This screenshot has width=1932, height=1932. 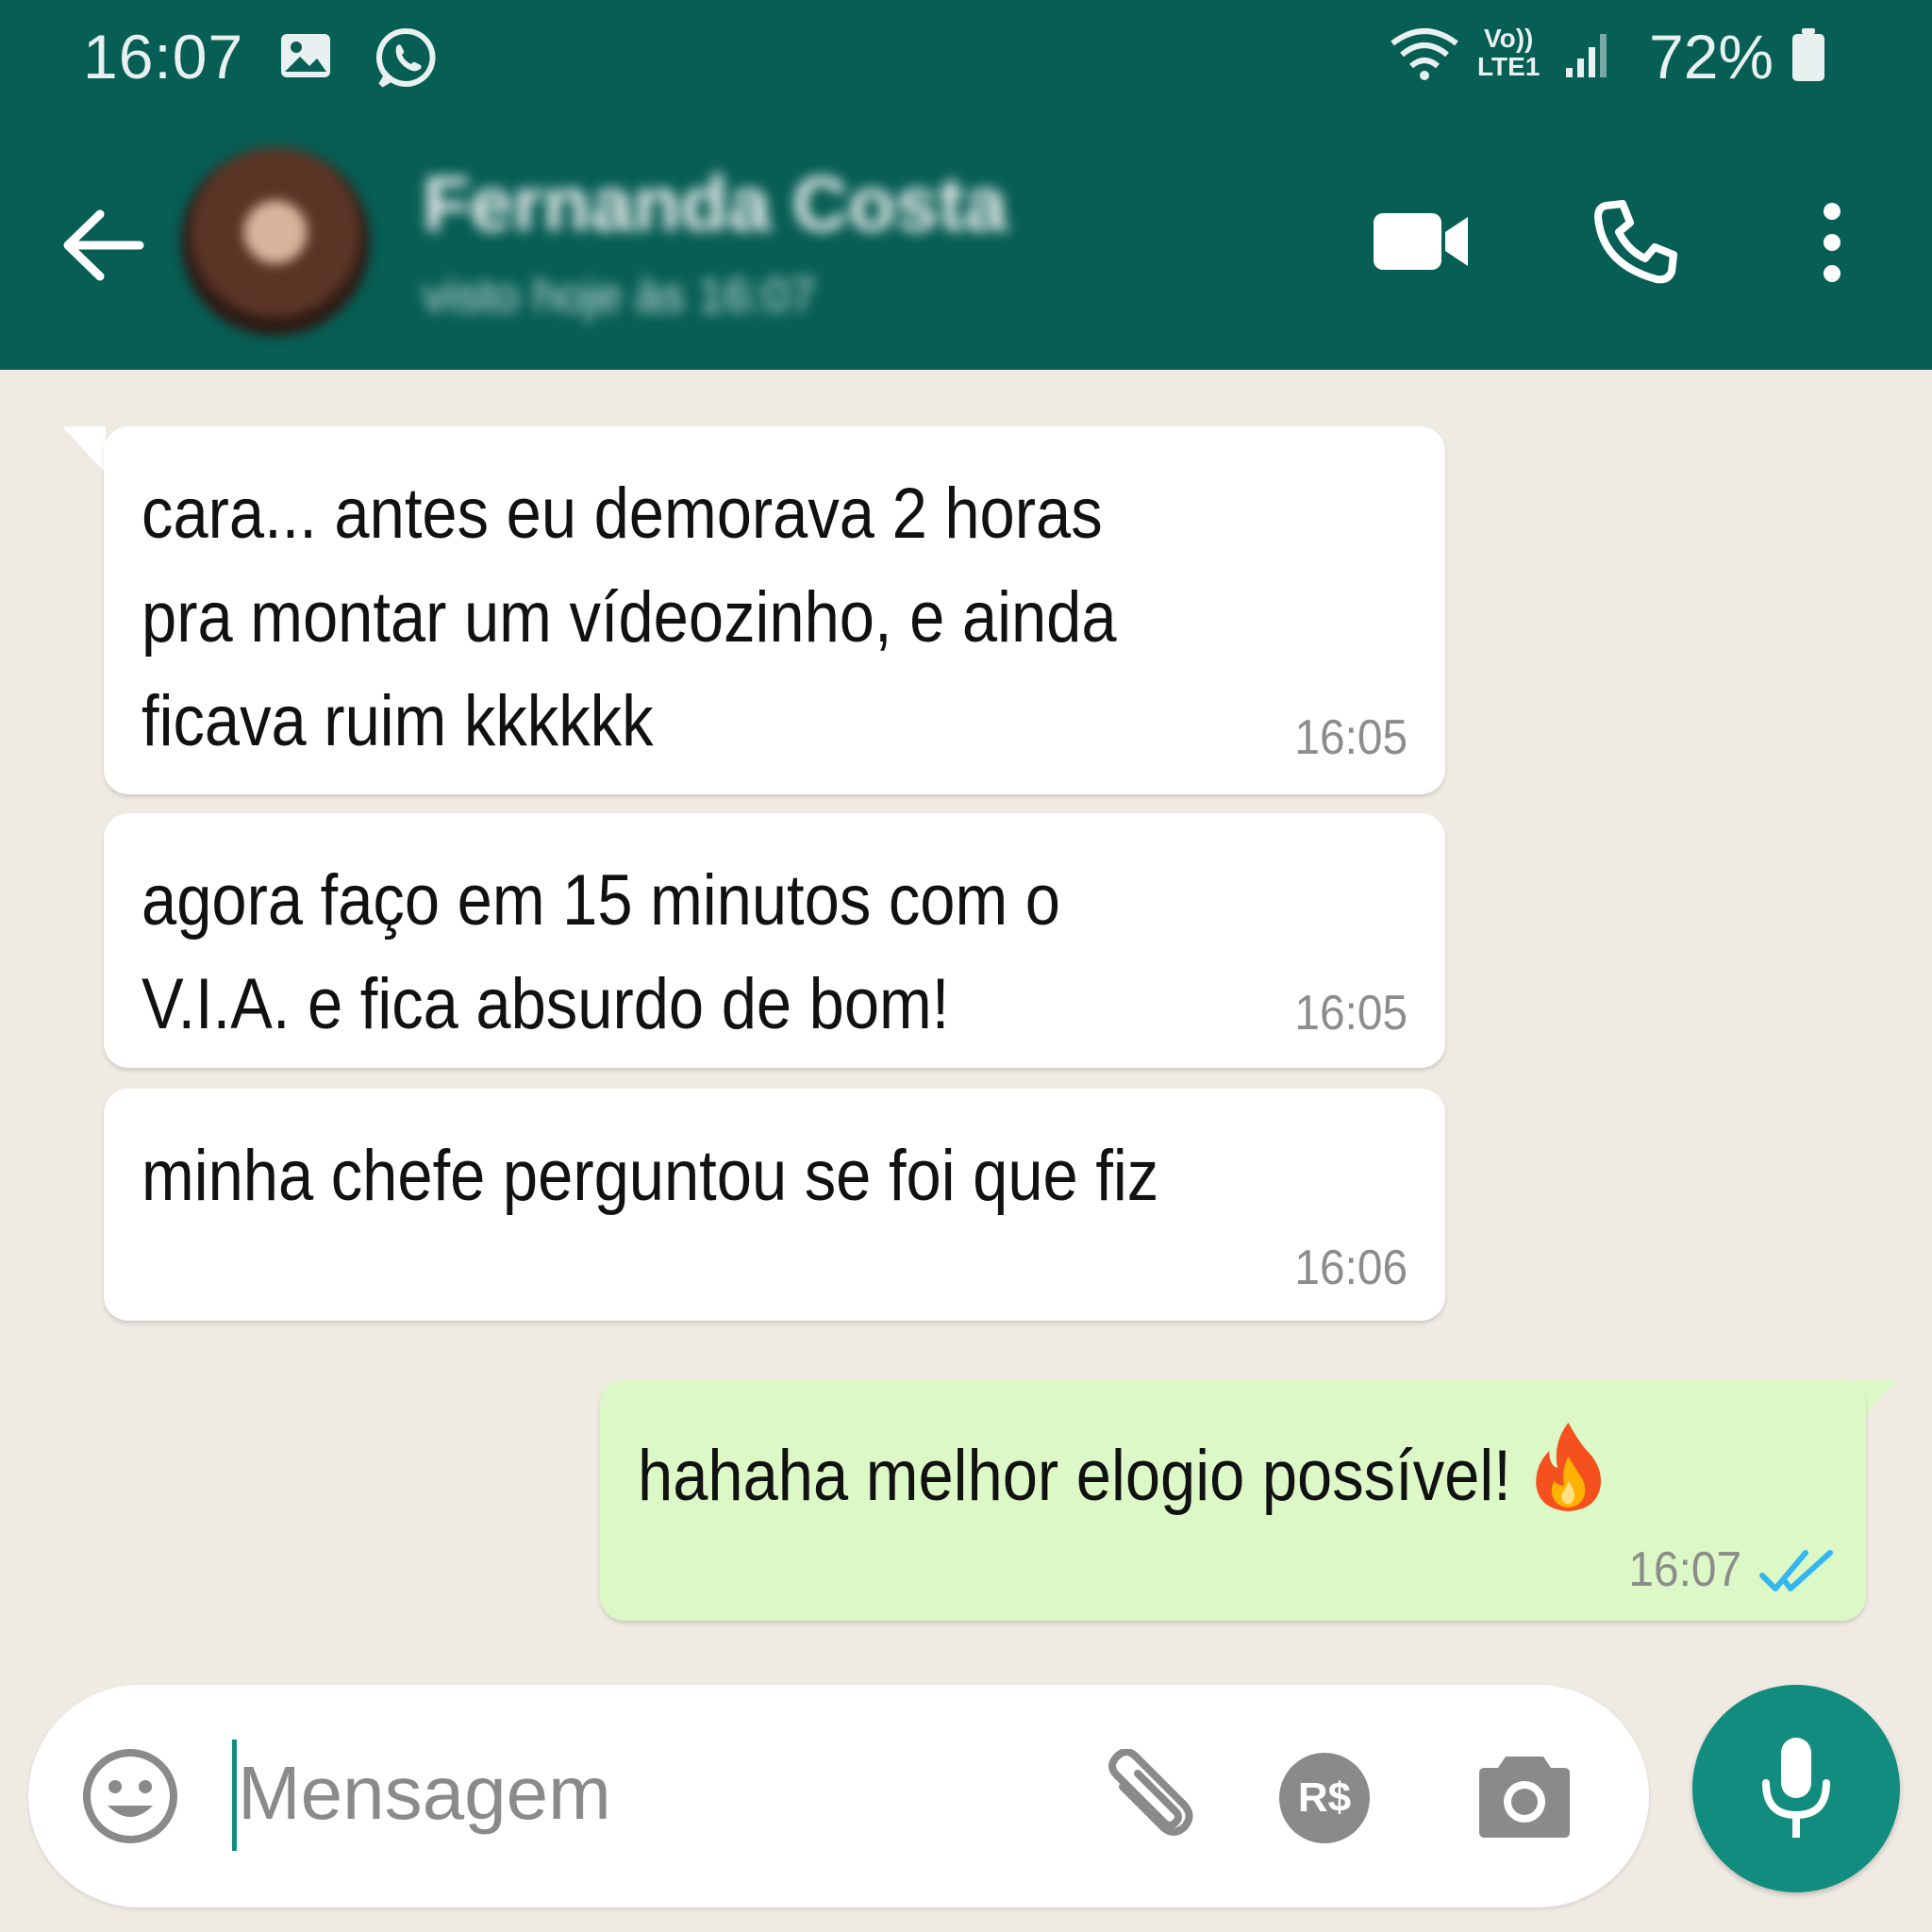 What do you see at coordinates (275, 241) in the screenshot?
I see `contact-avatar` at bounding box center [275, 241].